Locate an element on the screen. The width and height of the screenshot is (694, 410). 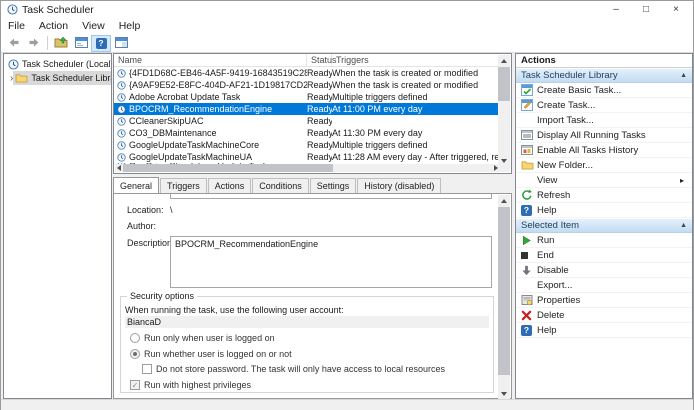
details-vertical-scrollbar is located at coordinates (504, 297).